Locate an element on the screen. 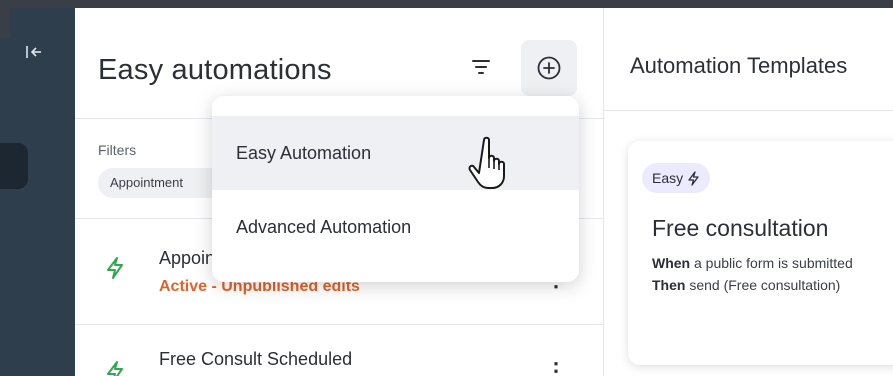 The height and width of the screenshot is (376, 893). template-when: When a public form is submitted is located at coordinates (752, 263).